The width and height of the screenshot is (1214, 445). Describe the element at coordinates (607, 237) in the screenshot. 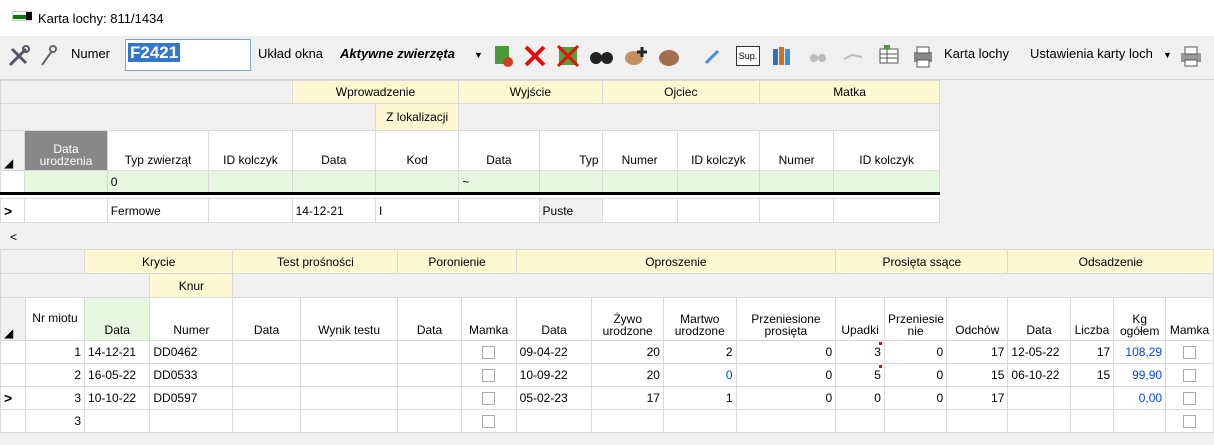

I see `horizontal-scrollbar: <` at that location.